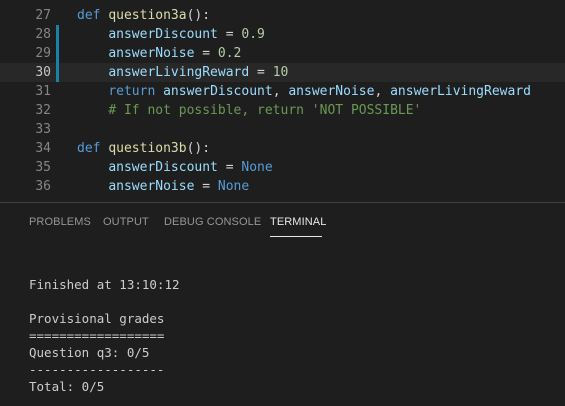 Image resolution: width=565 pixels, height=406 pixels. Describe the element at coordinates (282, 186) in the screenshot. I see `code-line: 36 answerNoise = None` at that location.